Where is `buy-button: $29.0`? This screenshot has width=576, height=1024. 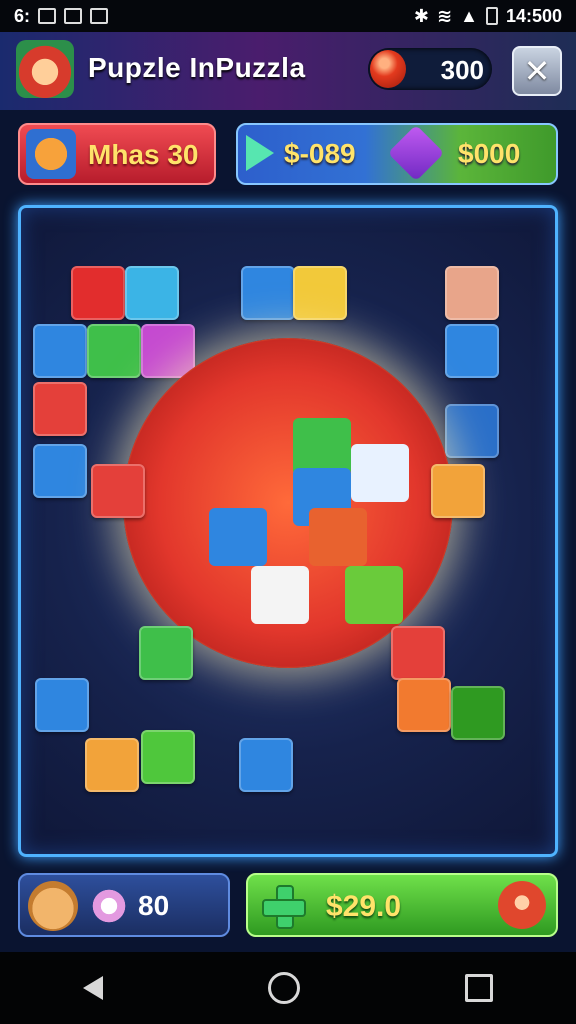
buy-button: $29.0 is located at coordinates (402, 905).